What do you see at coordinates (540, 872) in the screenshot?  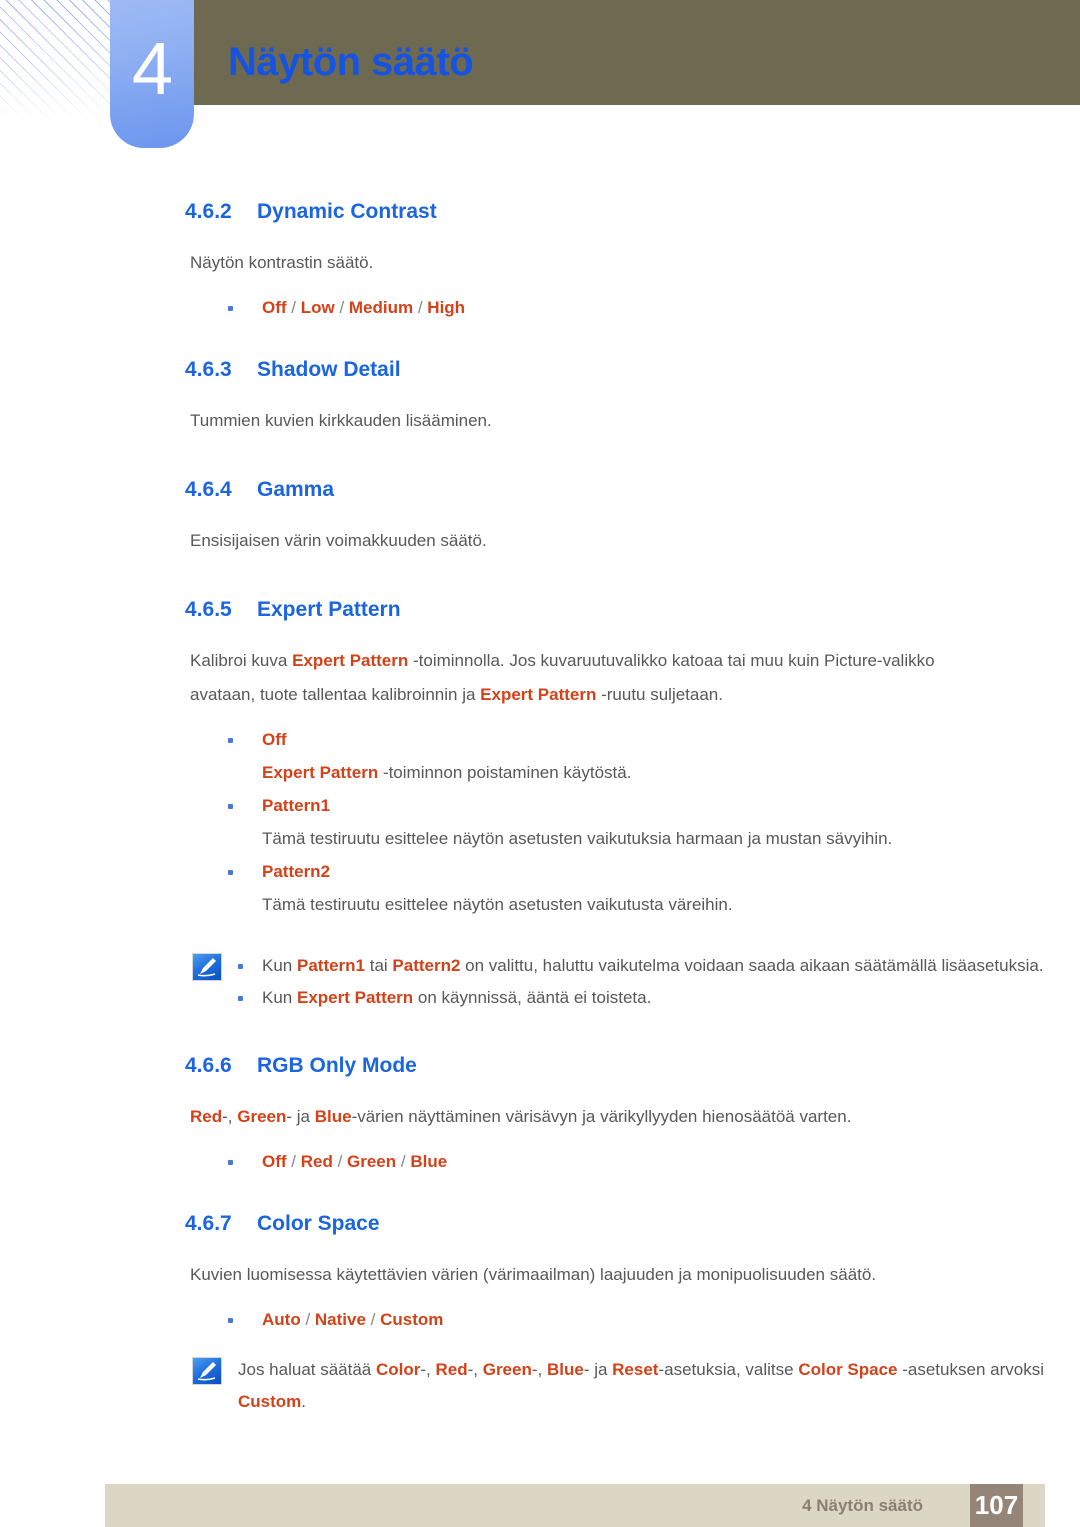 I see `list-item: Pattern2` at bounding box center [540, 872].